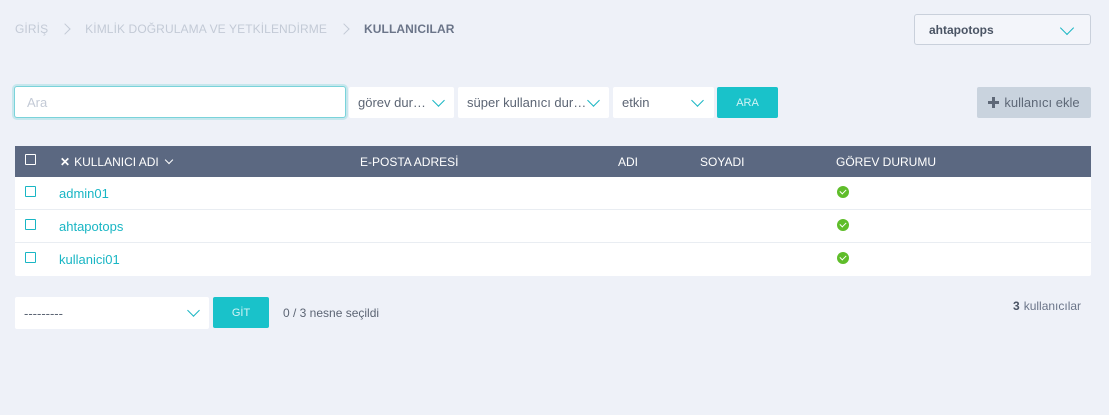 The width and height of the screenshot is (1109, 415). I want to click on result-count: 3 kullanıcılar, so click(1047, 306).